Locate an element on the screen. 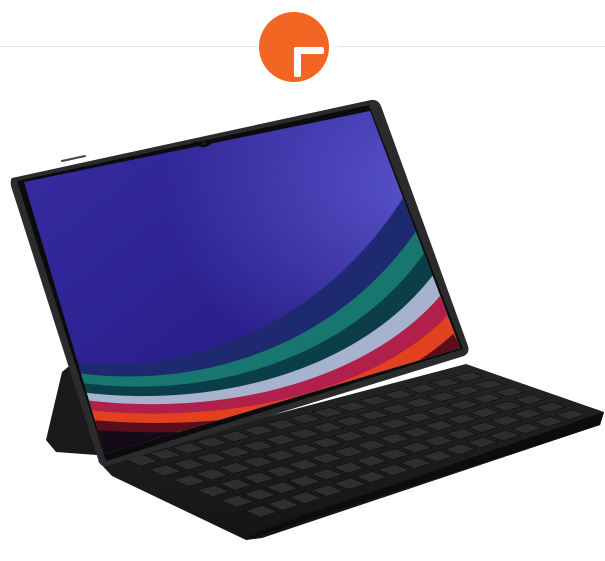  add-button is located at coordinates (294, 47).